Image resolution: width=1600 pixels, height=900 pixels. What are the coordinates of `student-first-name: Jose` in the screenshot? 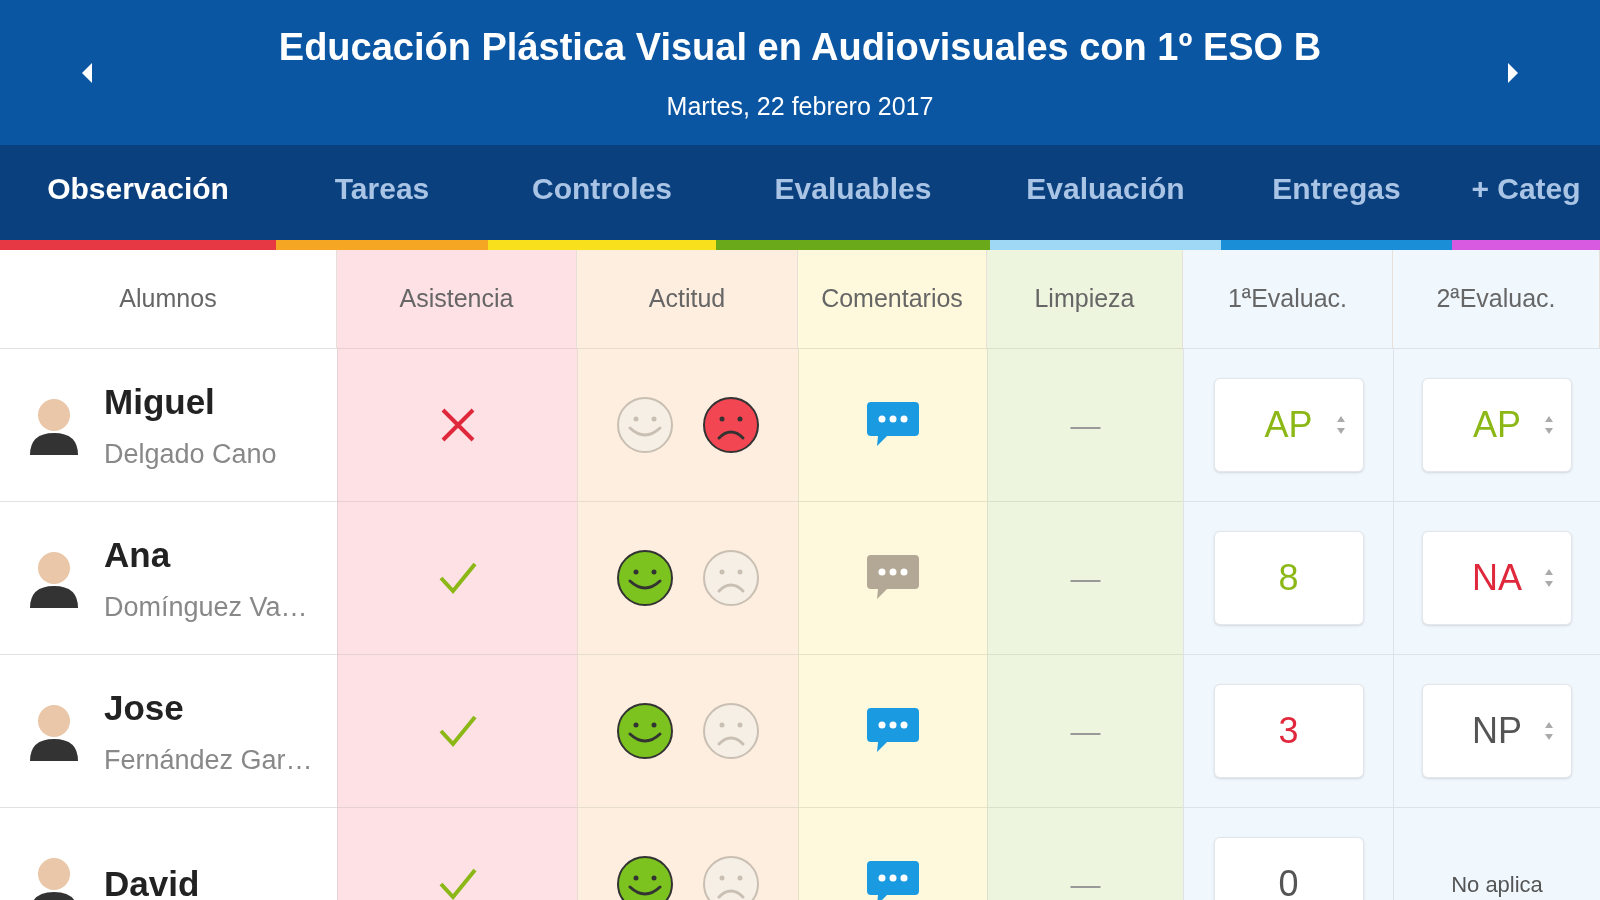 It's located at (144, 707).